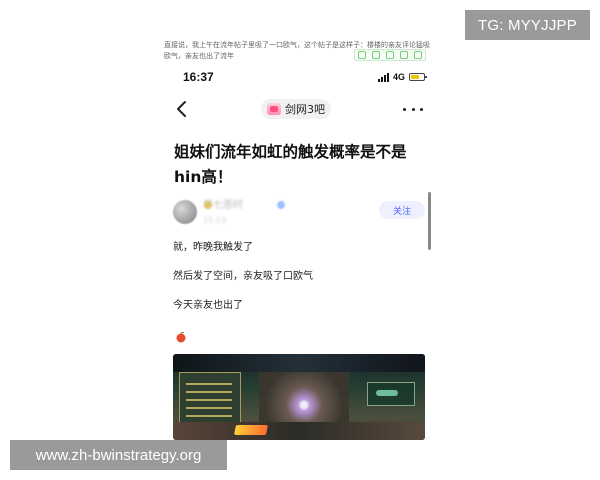 This screenshot has height=480, width=600. I want to click on scrollbar, so click(429, 221).